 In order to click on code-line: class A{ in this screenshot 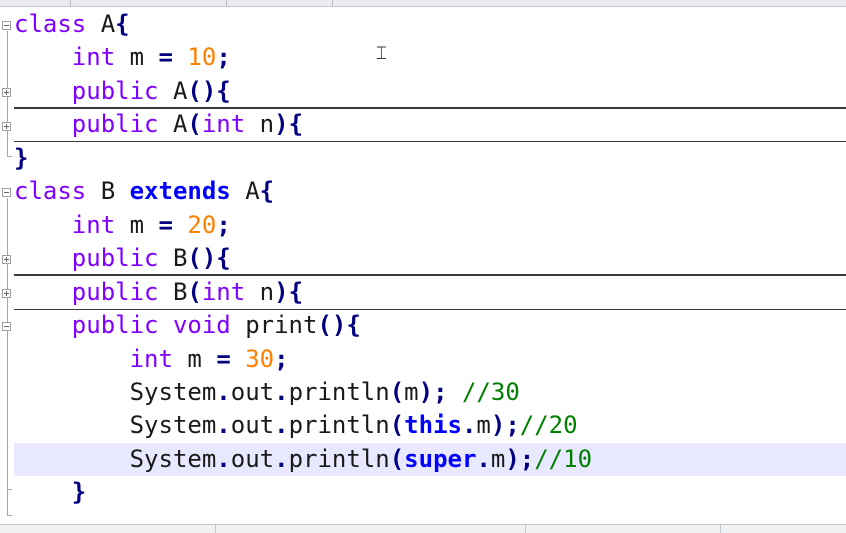, I will do `click(430, 24)`.